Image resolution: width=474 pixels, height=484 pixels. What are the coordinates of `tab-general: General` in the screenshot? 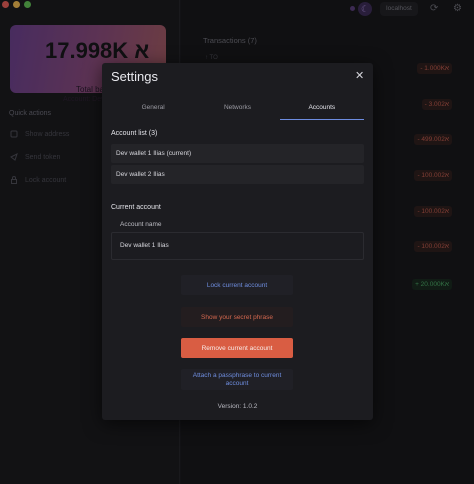 It's located at (153, 111).